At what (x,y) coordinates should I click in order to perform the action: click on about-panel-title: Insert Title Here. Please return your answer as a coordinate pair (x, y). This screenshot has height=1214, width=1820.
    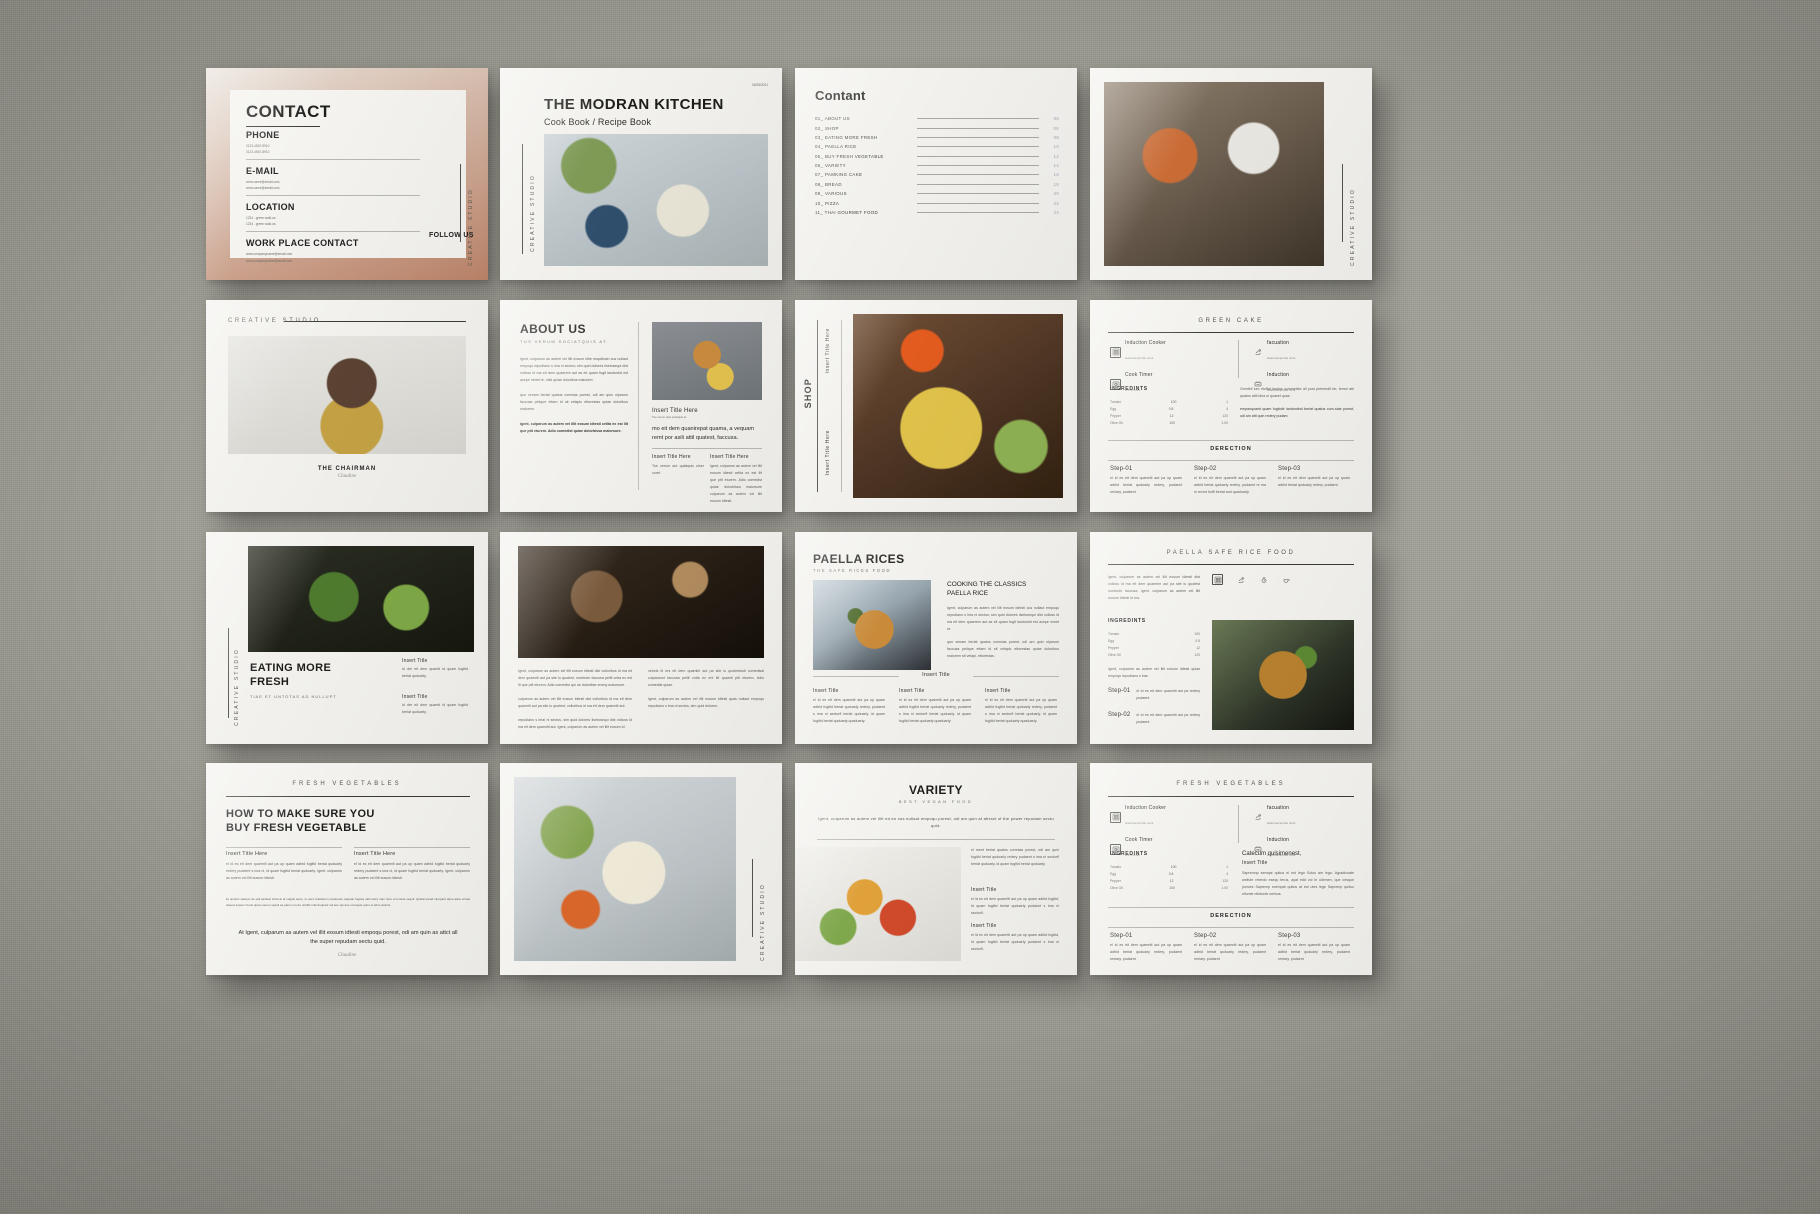
    Looking at the image, I should click on (671, 457).